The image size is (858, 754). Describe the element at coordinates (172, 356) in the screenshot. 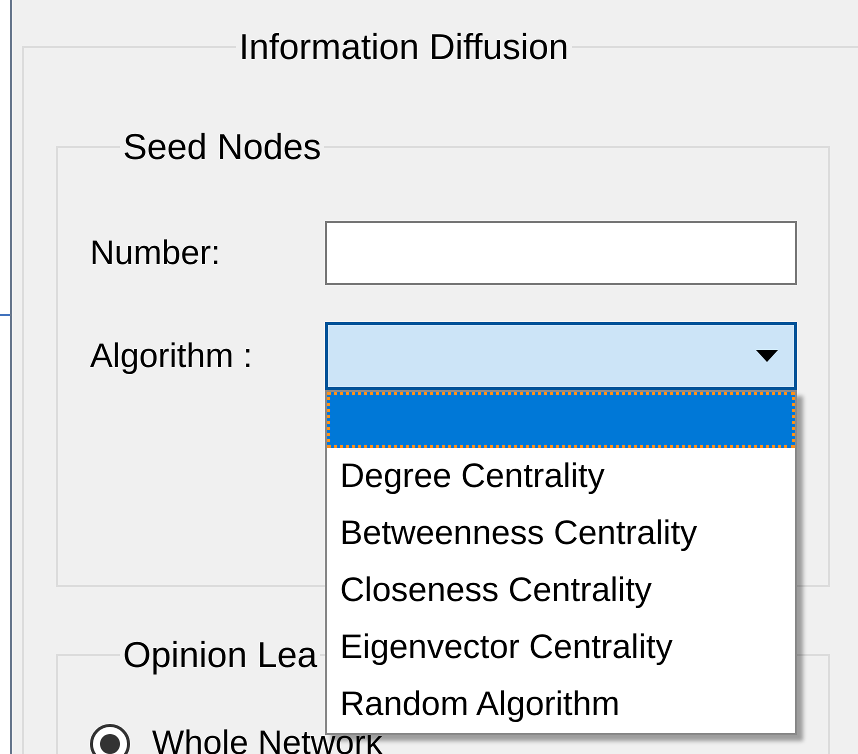

I see `field-label: Algorithm :` at that location.